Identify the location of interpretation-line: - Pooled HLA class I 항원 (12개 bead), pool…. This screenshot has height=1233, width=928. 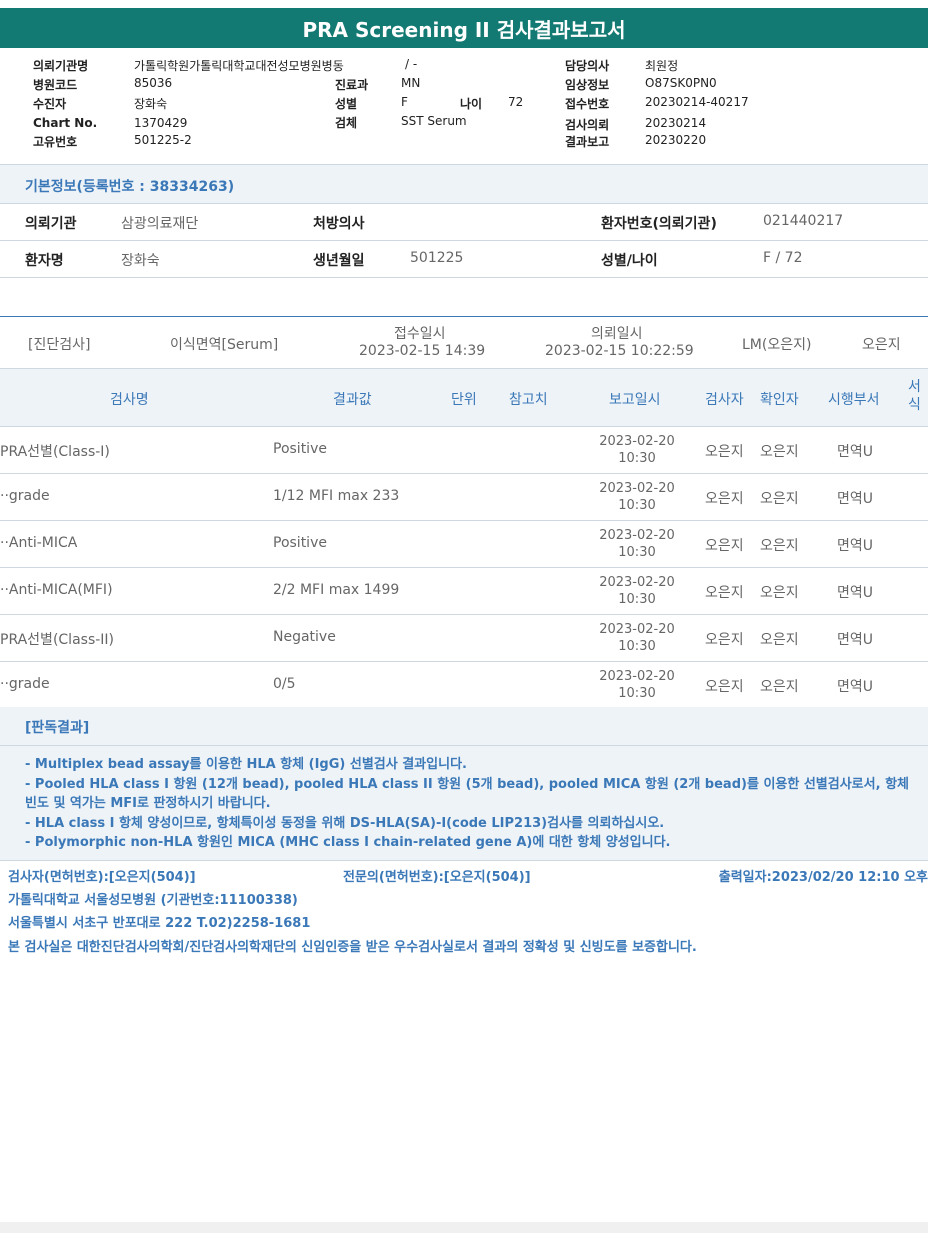
(467, 784).